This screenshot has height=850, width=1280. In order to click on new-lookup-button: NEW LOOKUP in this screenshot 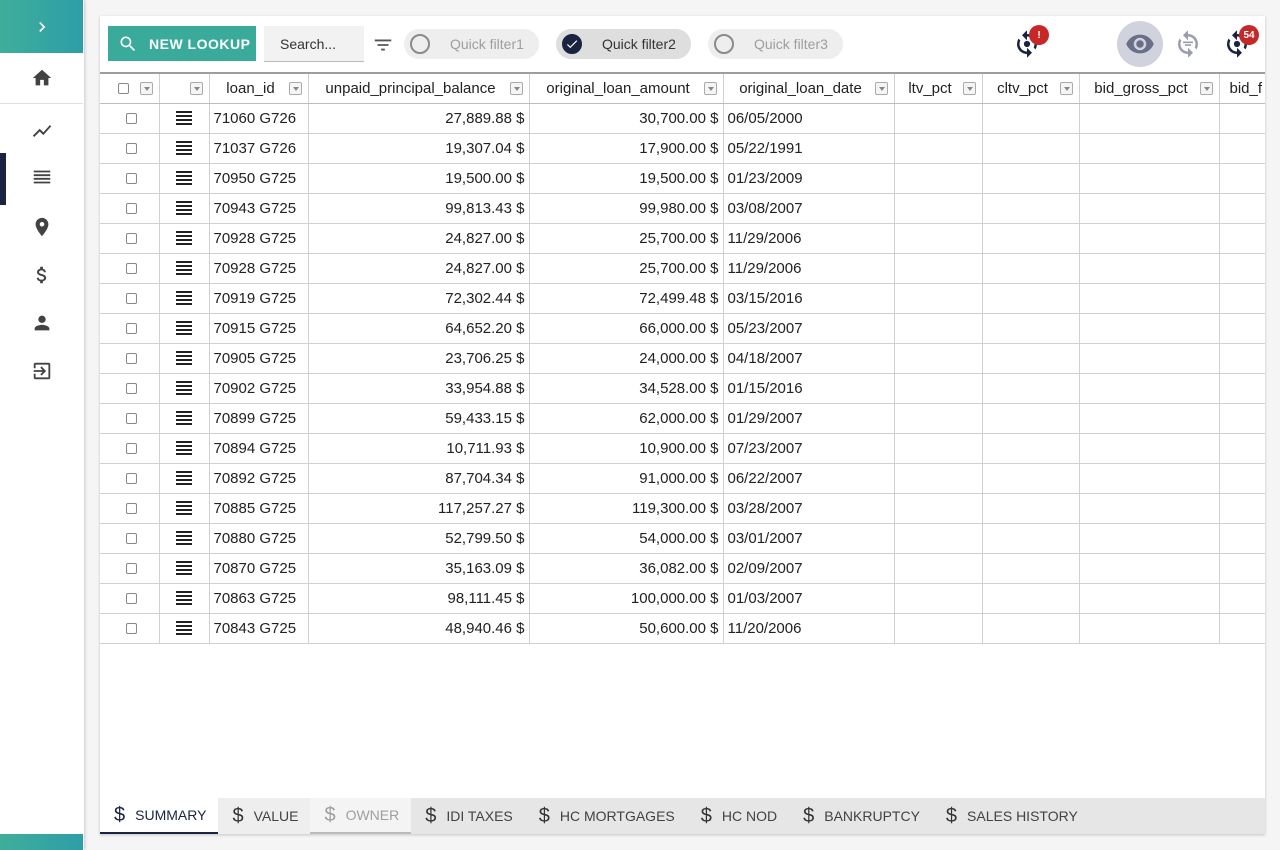, I will do `click(182, 43)`.